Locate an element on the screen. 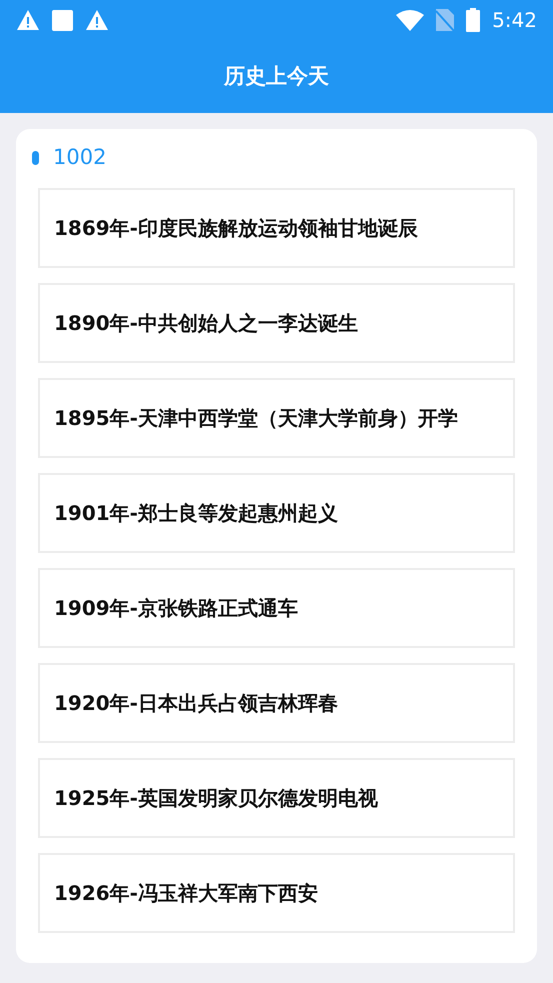 This screenshot has width=553, height=983. bullet-icon is located at coordinates (35, 158).